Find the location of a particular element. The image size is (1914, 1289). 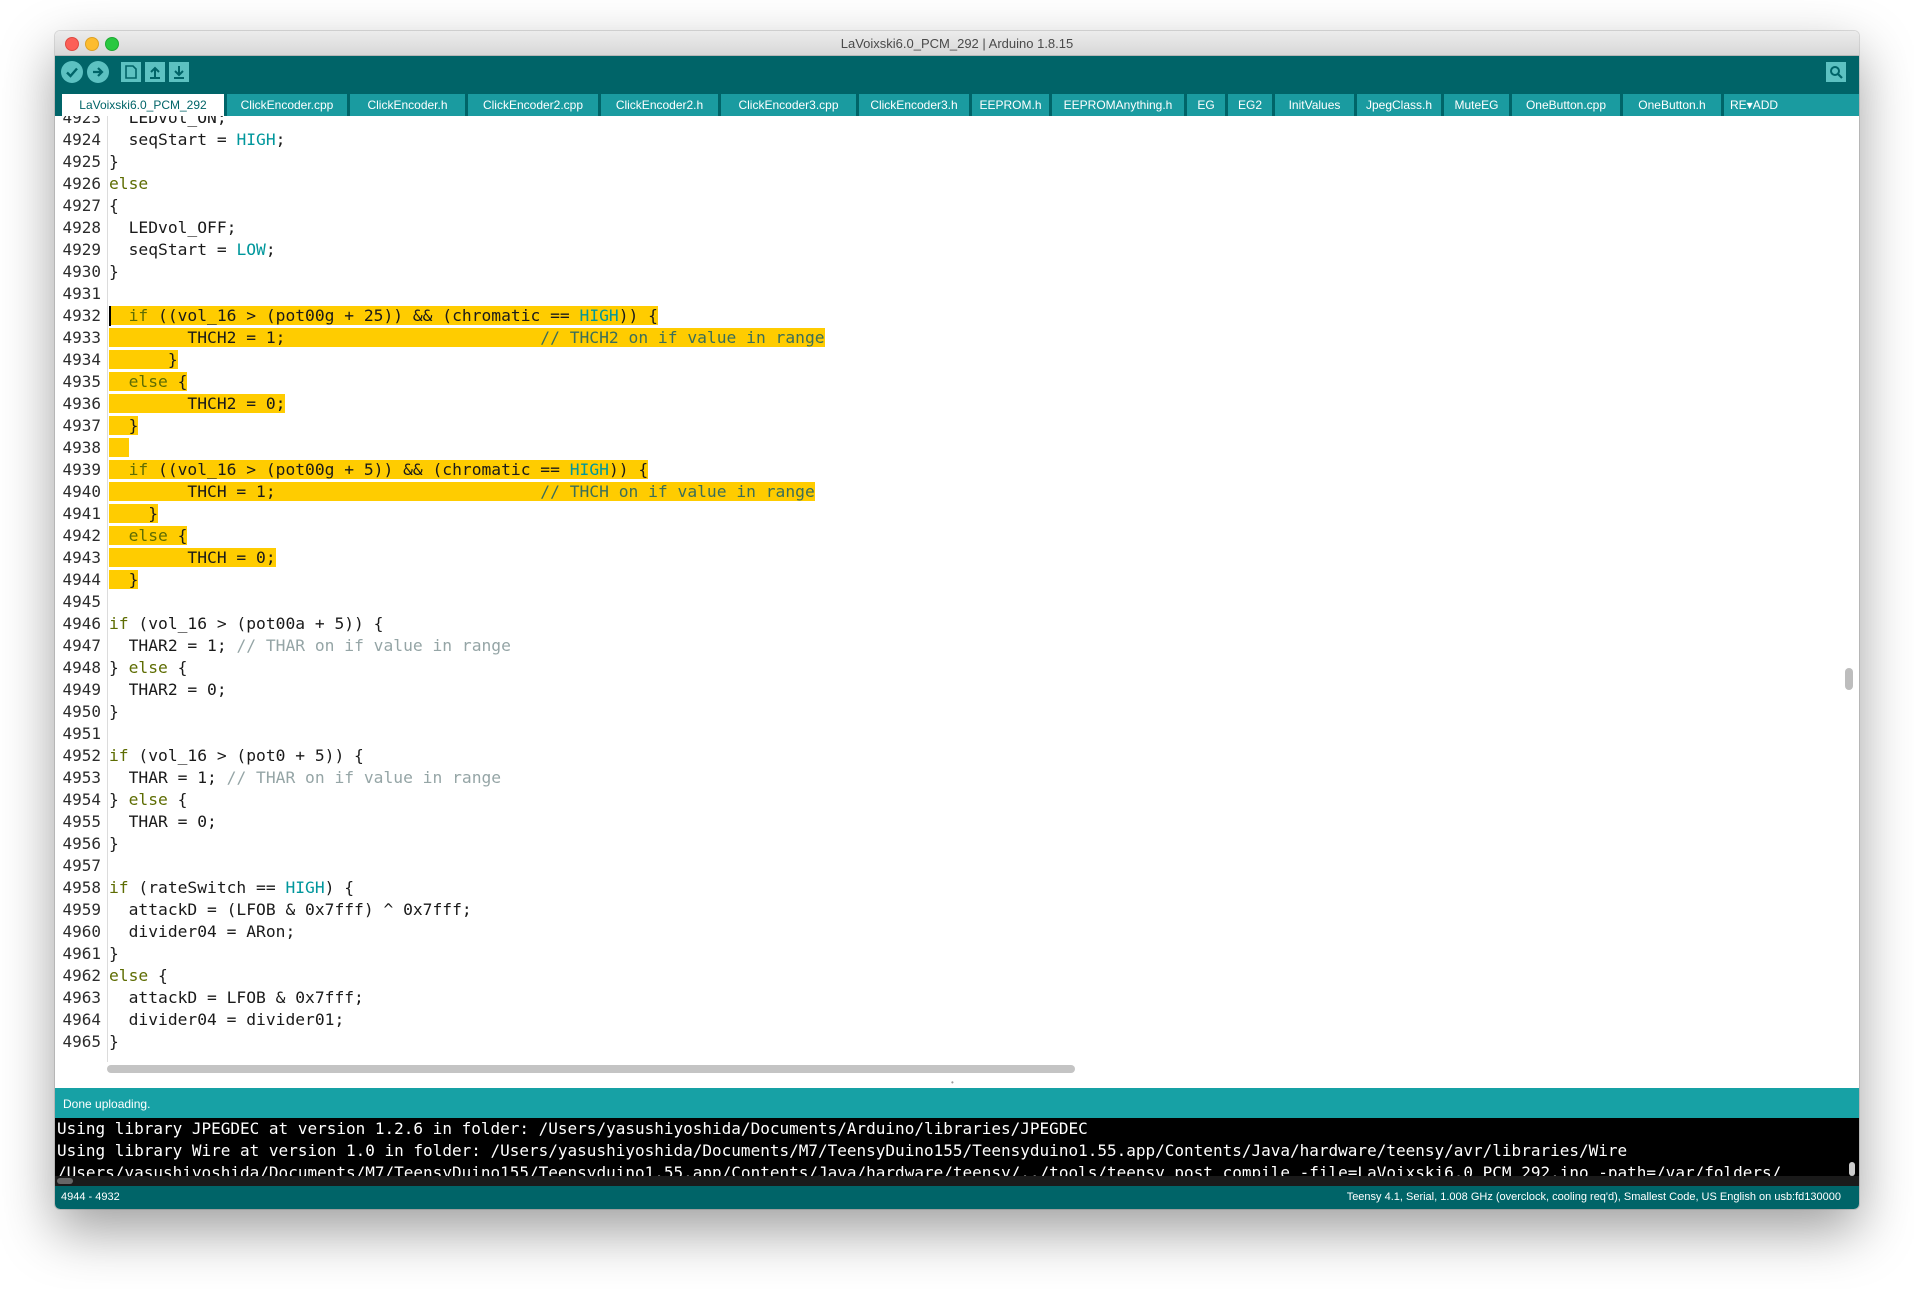

code-line-selected: THCH = 0; is located at coordinates (192, 558).